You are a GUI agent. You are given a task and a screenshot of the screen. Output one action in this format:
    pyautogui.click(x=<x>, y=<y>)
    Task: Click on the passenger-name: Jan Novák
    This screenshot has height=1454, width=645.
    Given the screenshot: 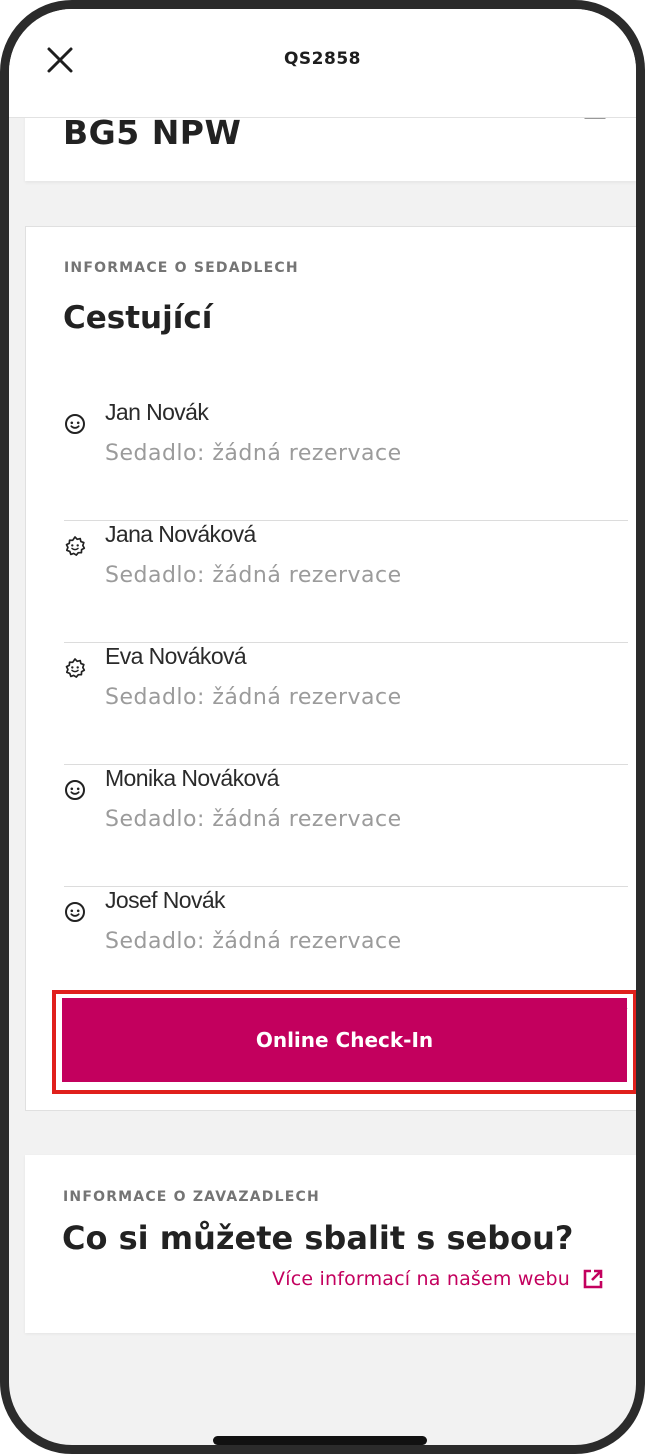 What is the action you would take?
    pyautogui.click(x=157, y=412)
    